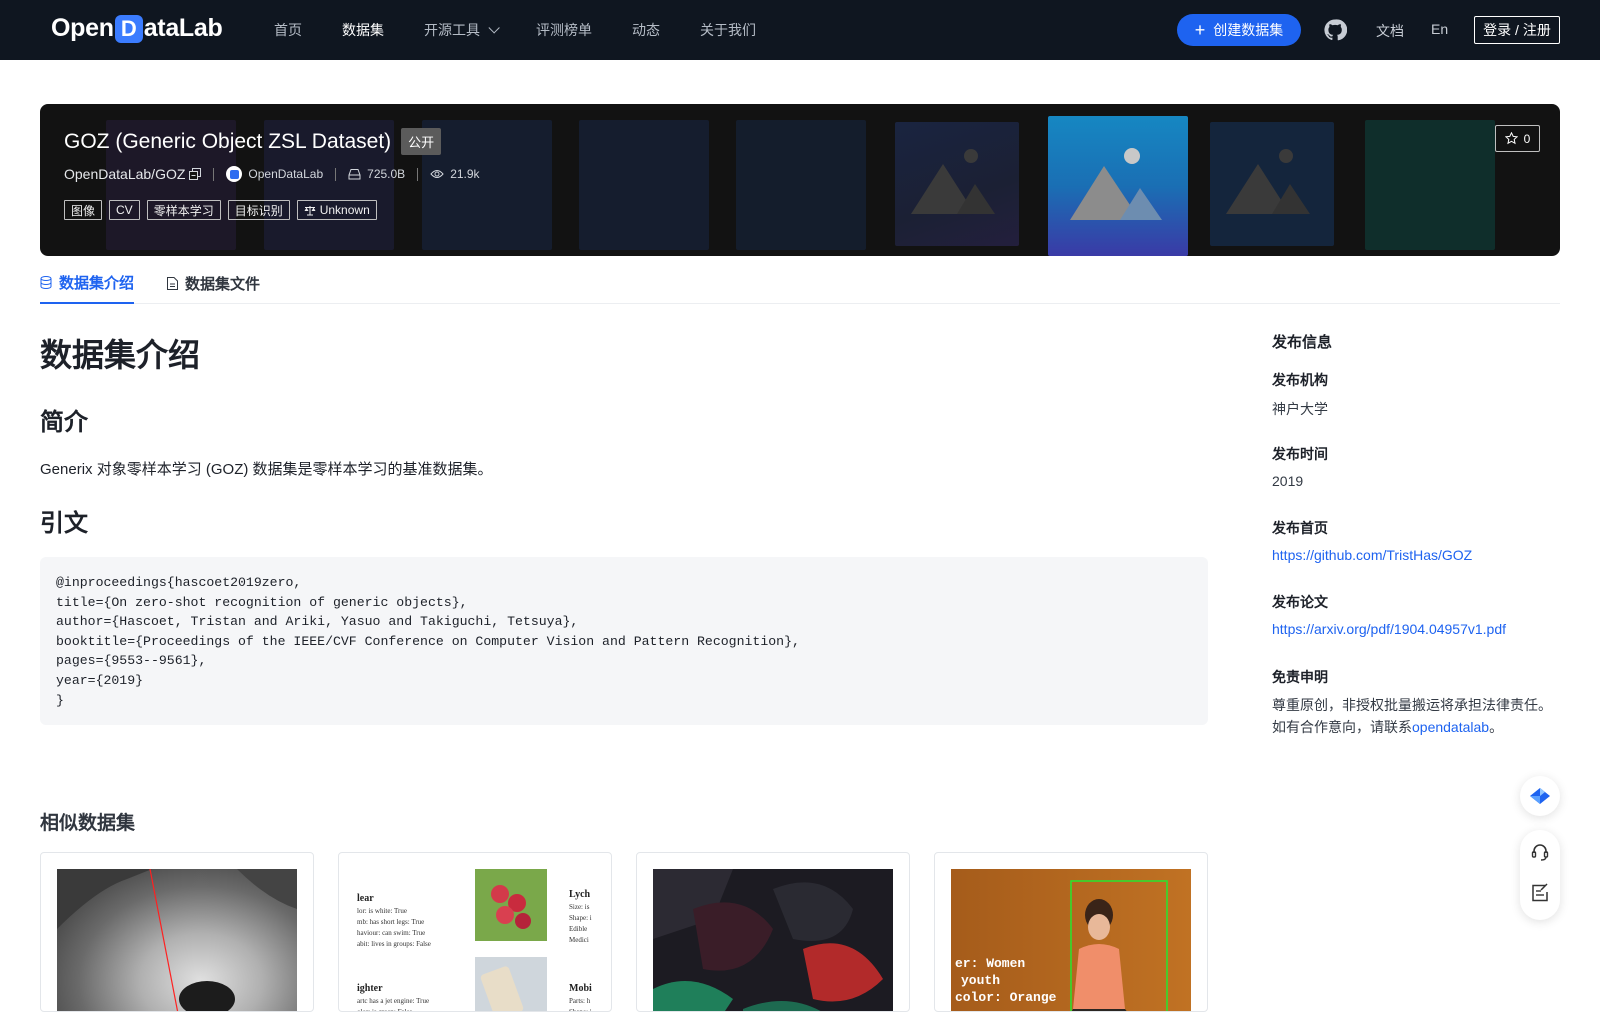 Image resolution: width=1600 pixels, height=1012 pixels. What do you see at coordinates (228, 141) in the screenshot?
I see `dataset-title: GOZ (Generic Object ZSL Dataset)` at bounding box center [228, 141].